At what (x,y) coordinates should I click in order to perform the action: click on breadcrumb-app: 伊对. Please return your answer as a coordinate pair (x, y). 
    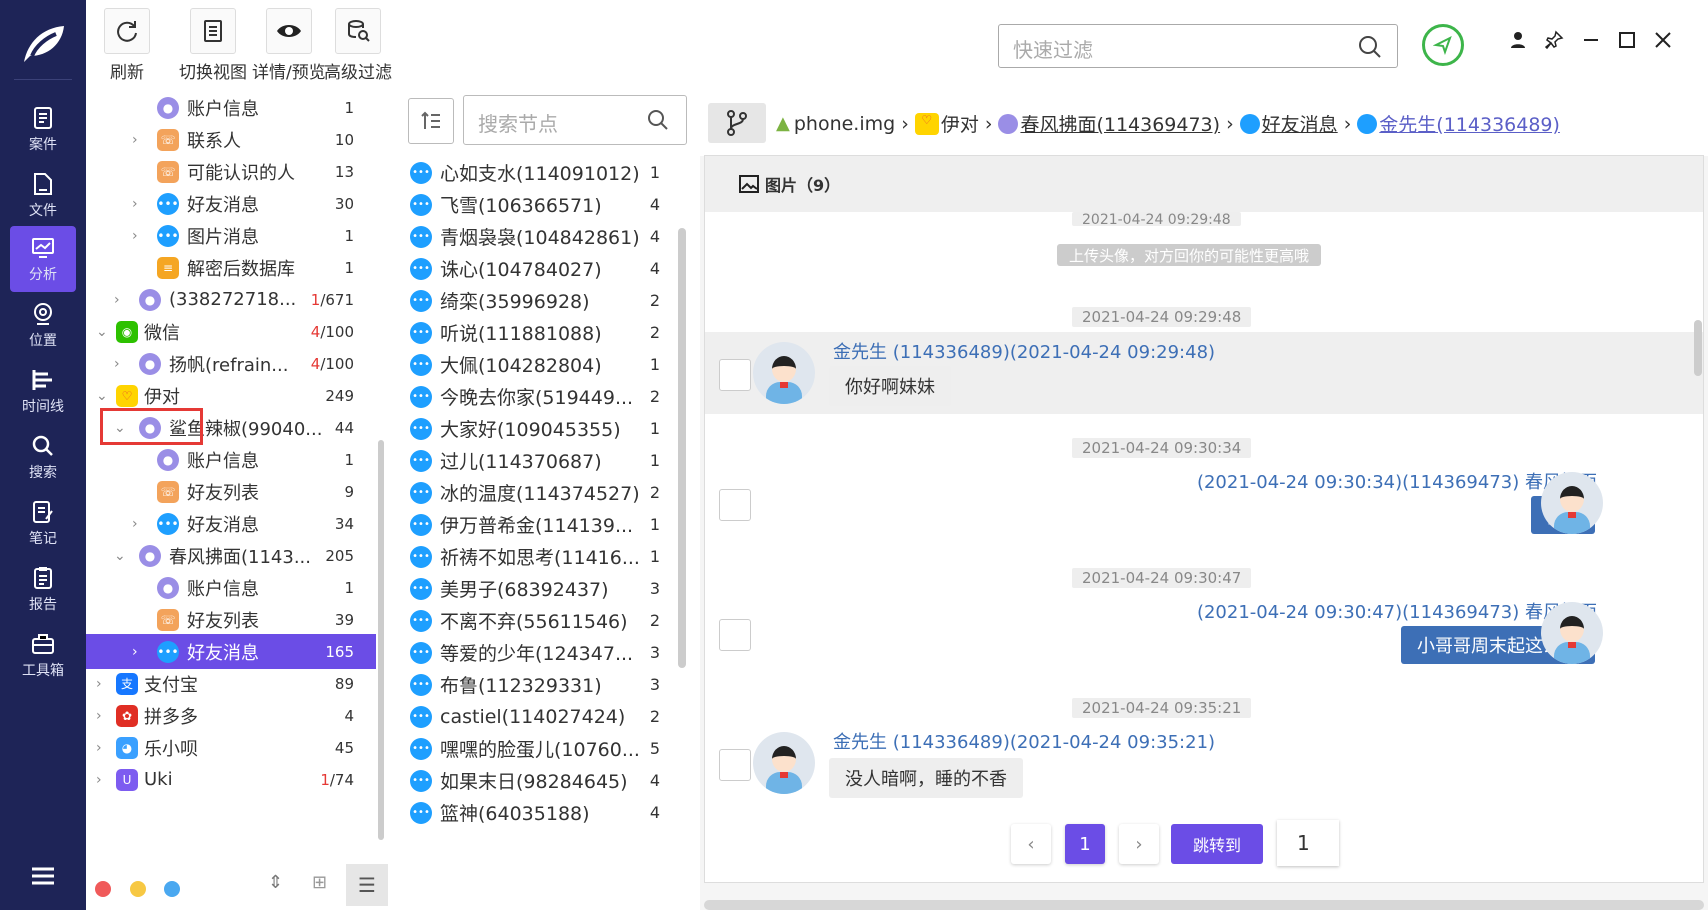
    Looking at the image, I should click on (960, 123).